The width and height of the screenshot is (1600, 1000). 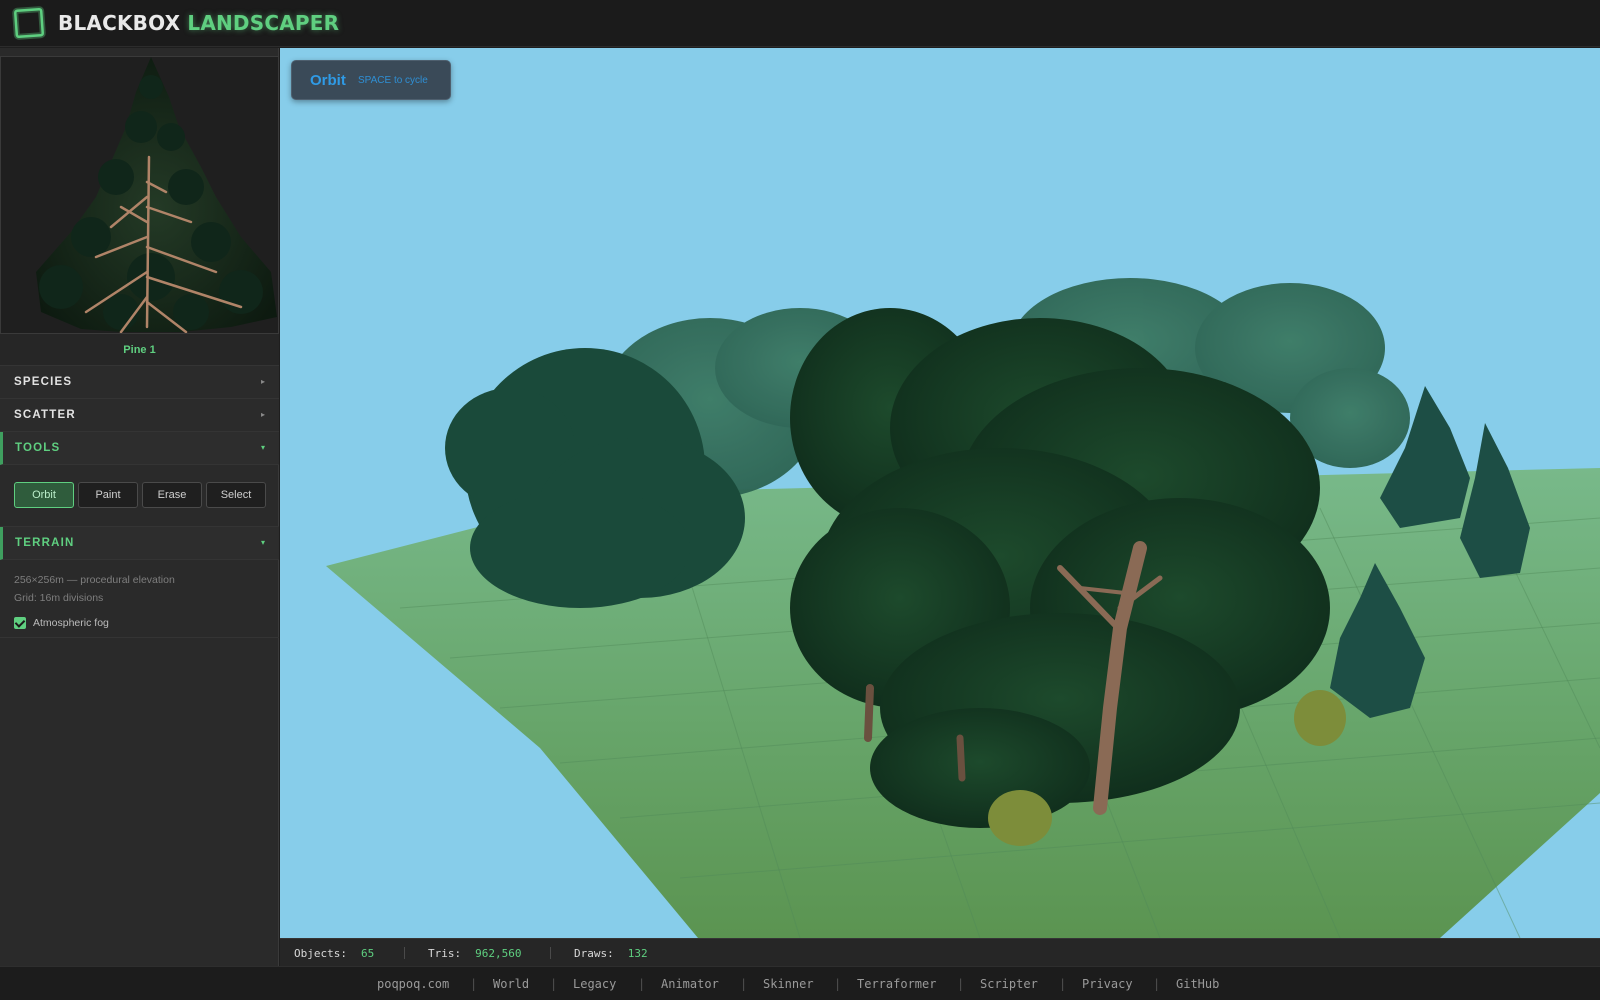 I want to click on footer-link-privacy: Privacy, so click(x=1107, y=984).